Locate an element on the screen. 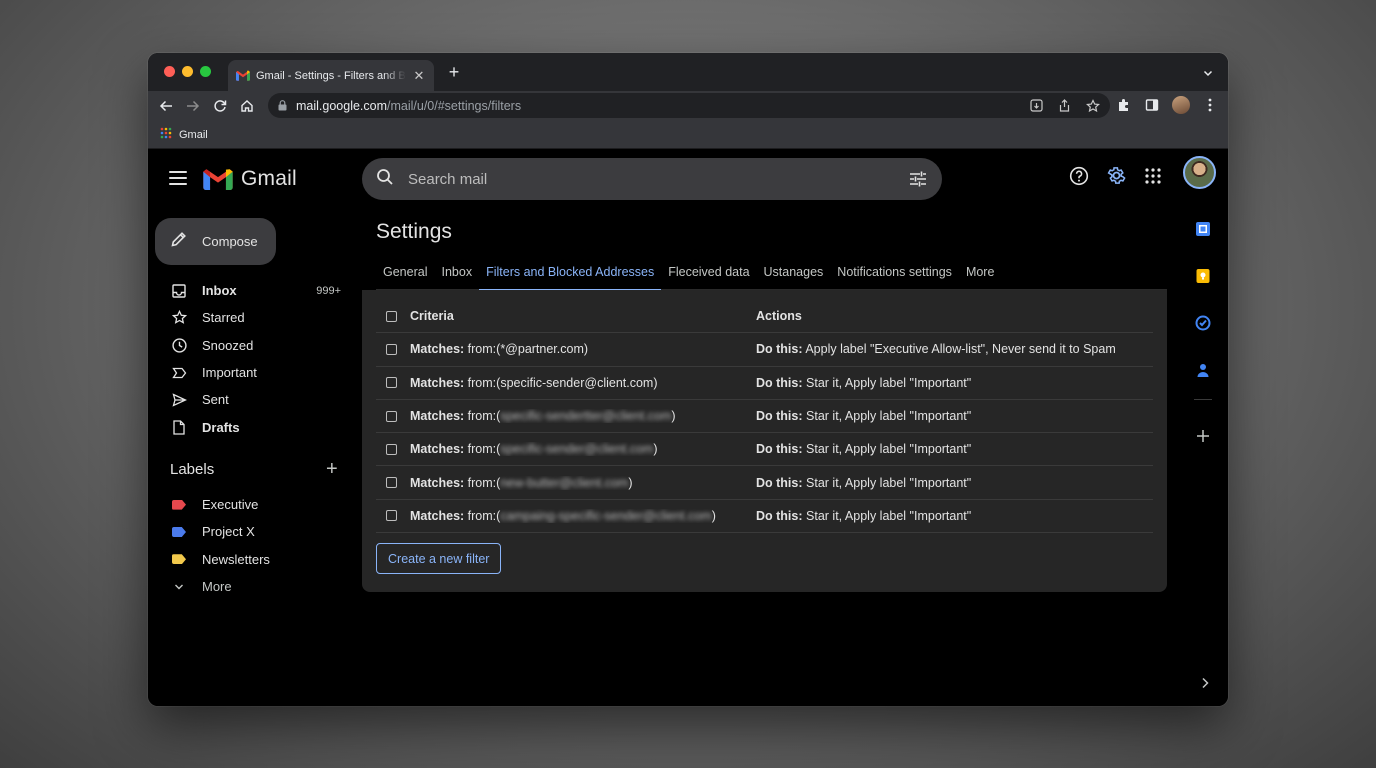 The height and width of the screenshot is (768, 1376). sidebar-item-label: Sent is located at coordinates (215, 400).